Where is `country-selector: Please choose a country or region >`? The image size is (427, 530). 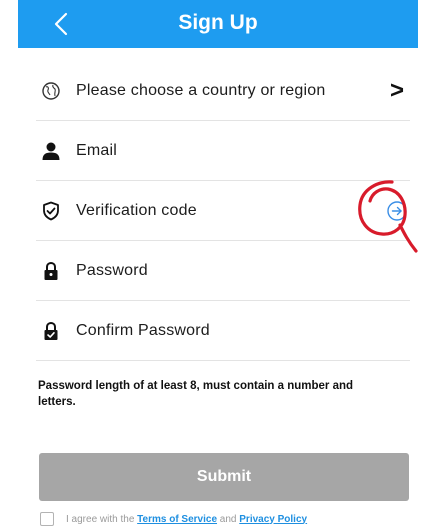
country-selector: Please choose a country or region > is located at coordinates (223, 91).